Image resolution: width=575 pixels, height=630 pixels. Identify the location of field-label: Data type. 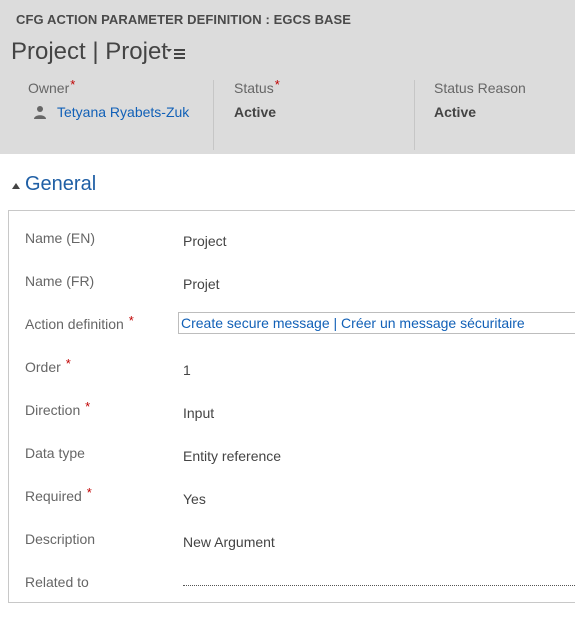
(55, 453).